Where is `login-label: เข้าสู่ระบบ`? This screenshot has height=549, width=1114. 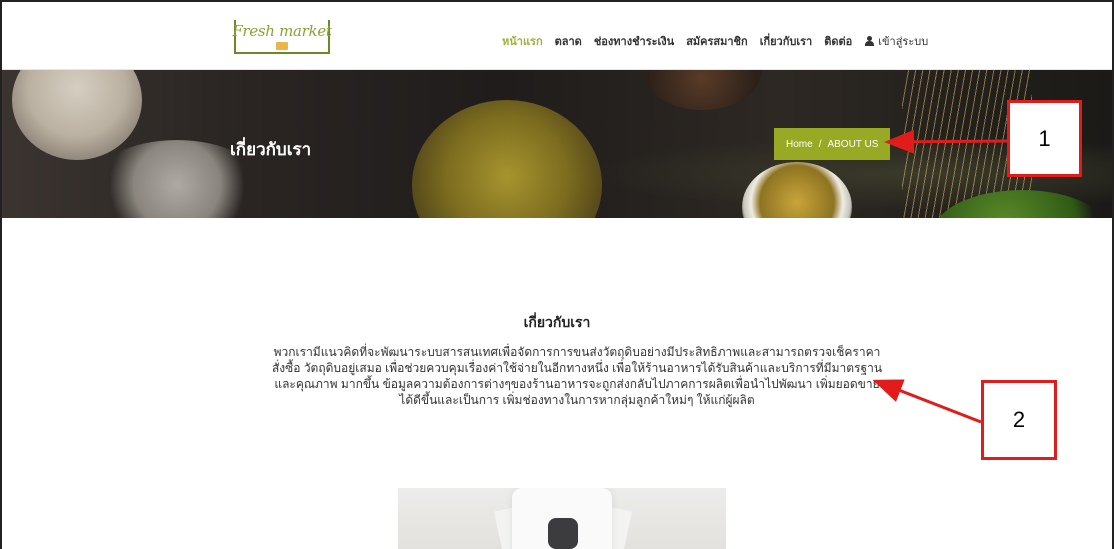 login-label: เข้าสู่ระบบ is located at coordinates (903, 42).